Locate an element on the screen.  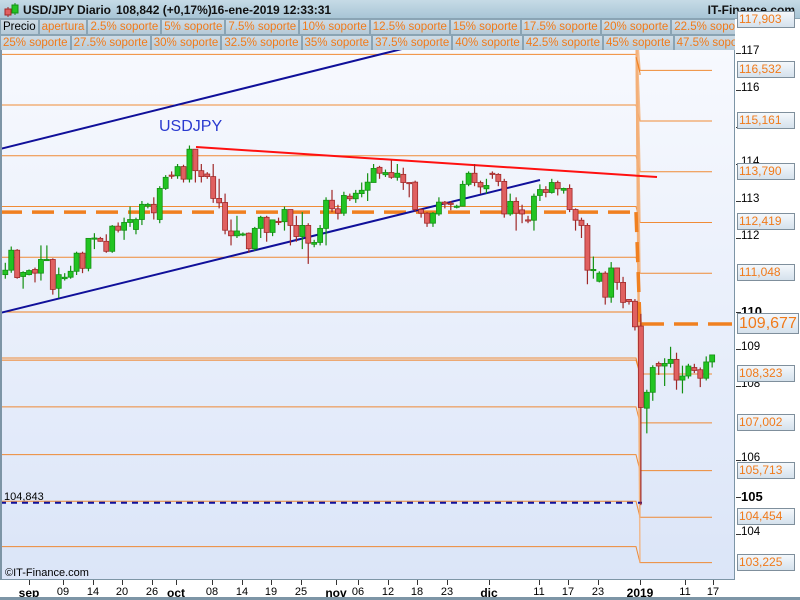
indicator-tab: 25% soporte is located at coordinates (35, 43).